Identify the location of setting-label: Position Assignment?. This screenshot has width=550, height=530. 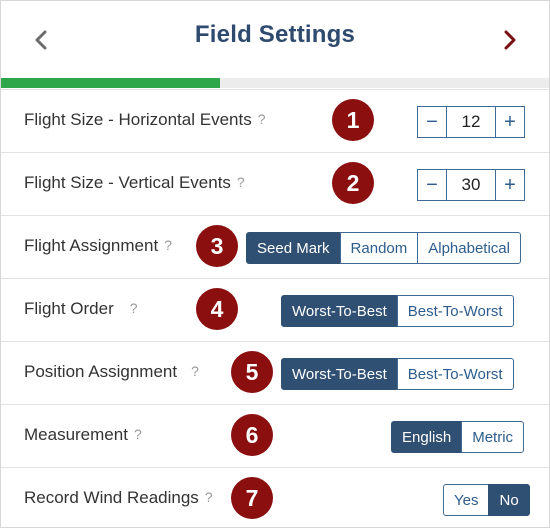
(111, 372).